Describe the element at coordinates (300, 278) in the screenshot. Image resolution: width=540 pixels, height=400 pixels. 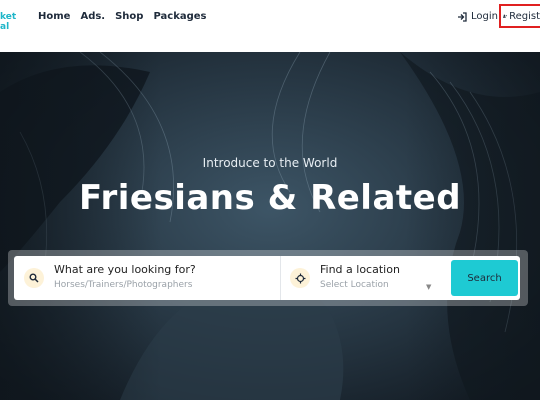
I see `crosshair-location-icon` at that location.